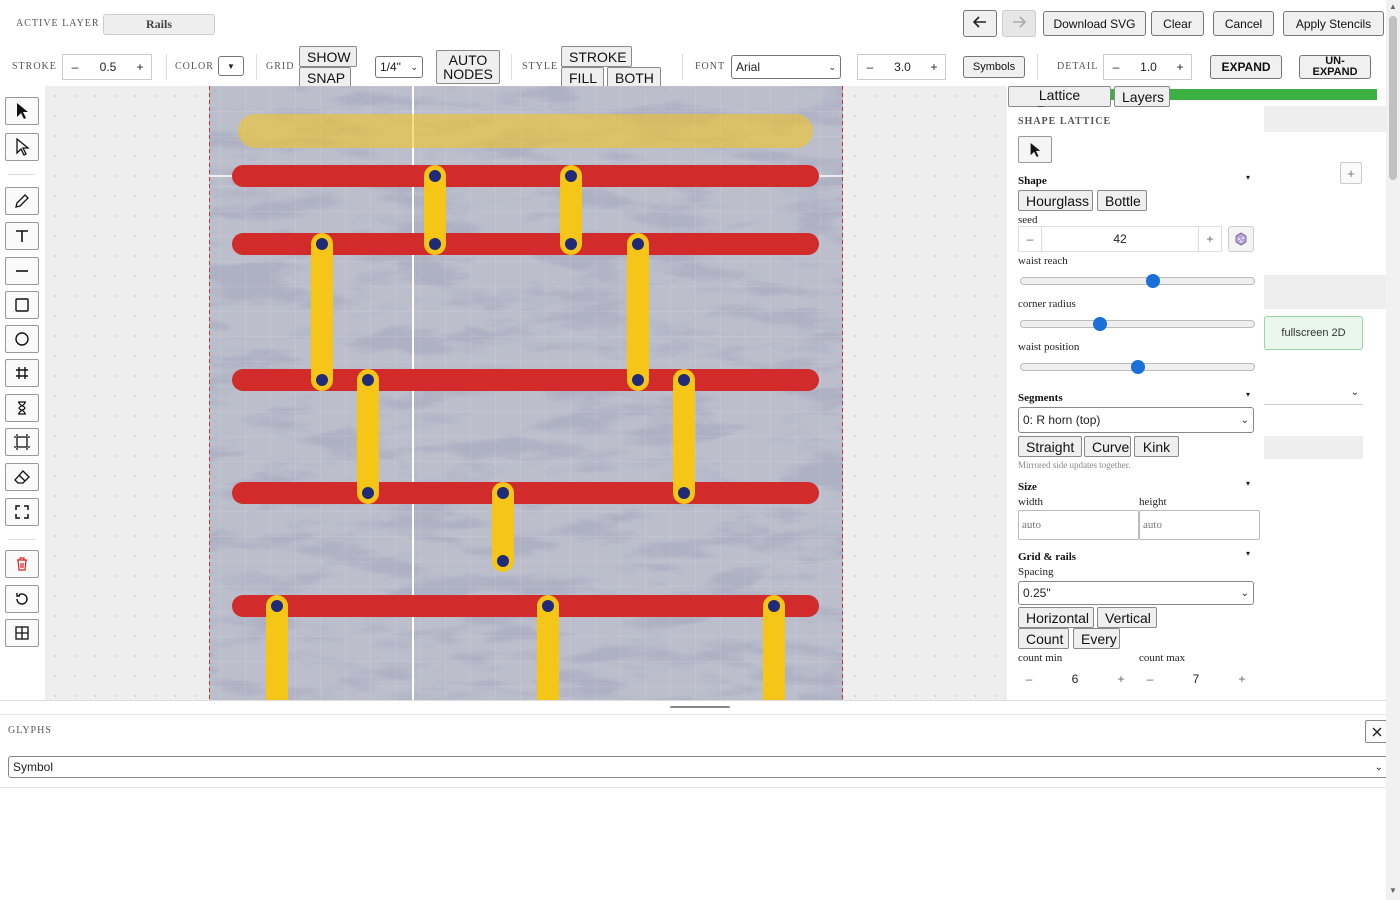 Image resolution: width=1400 pixels, height=900 pixels. What do you see at coordinates (1121, 679) in the screenshot?
I see `count-min-plus: +` at bounding box center [1121, 679].